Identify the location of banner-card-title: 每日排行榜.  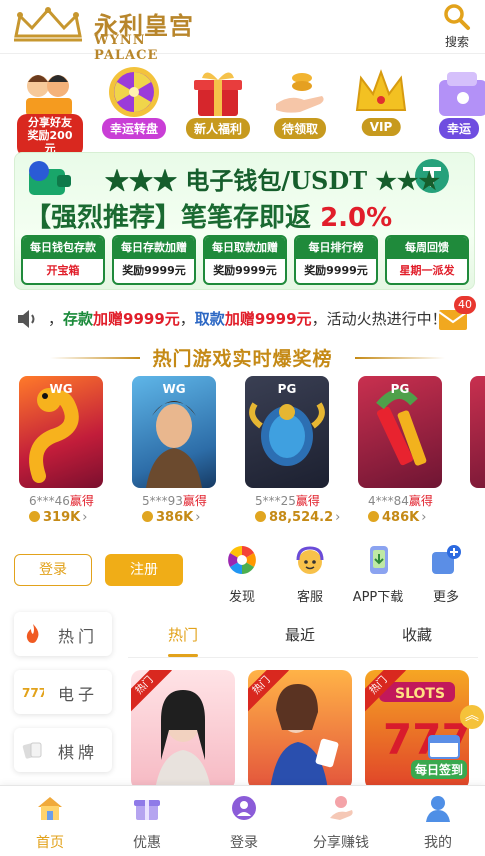
(336, 248).